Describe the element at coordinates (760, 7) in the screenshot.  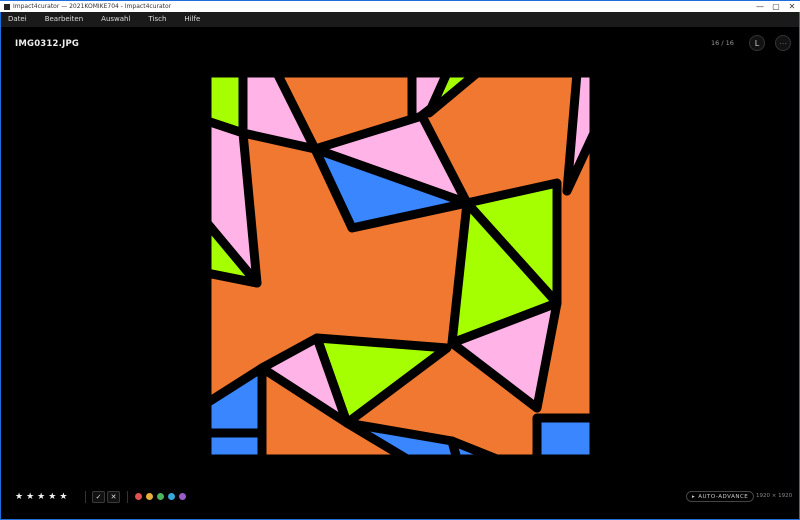
I see `minimize-button: —` at that location.